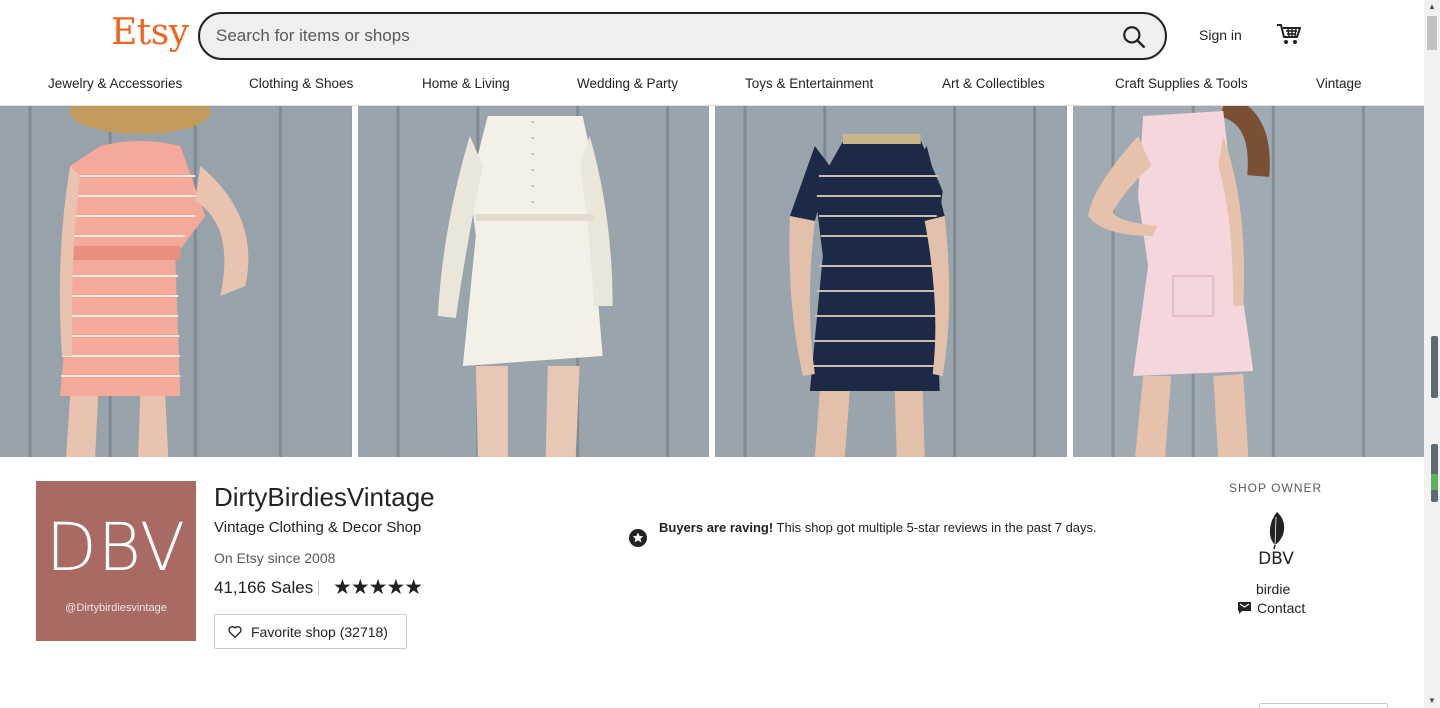 The width and height of the screenshot is (1440, 708). I want to click on nav-item-art: Art & Collectibles, so click(993, 83).